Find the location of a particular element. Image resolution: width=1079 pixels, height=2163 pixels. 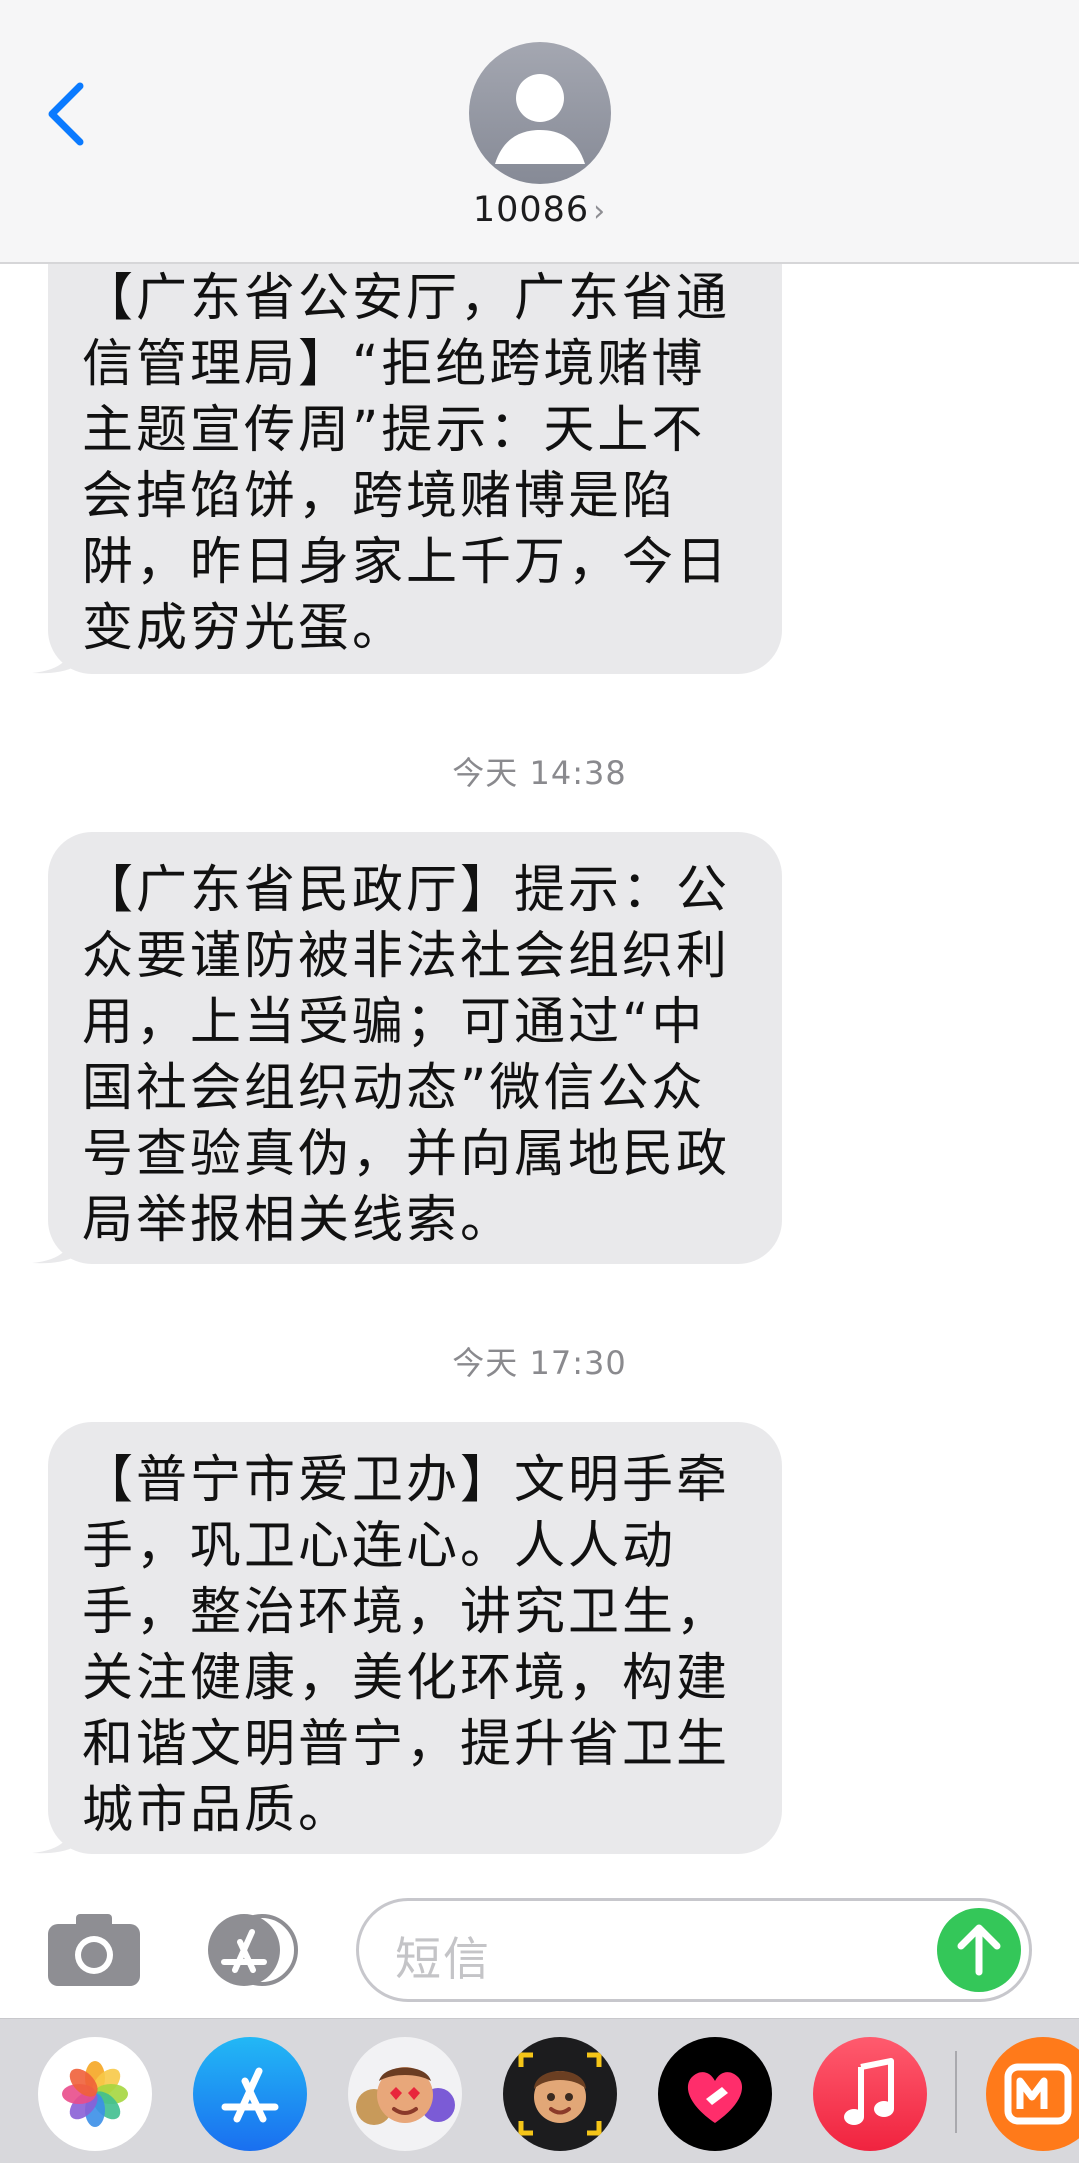

memoji-stickers-icon is located at coordinates (405, 2096).